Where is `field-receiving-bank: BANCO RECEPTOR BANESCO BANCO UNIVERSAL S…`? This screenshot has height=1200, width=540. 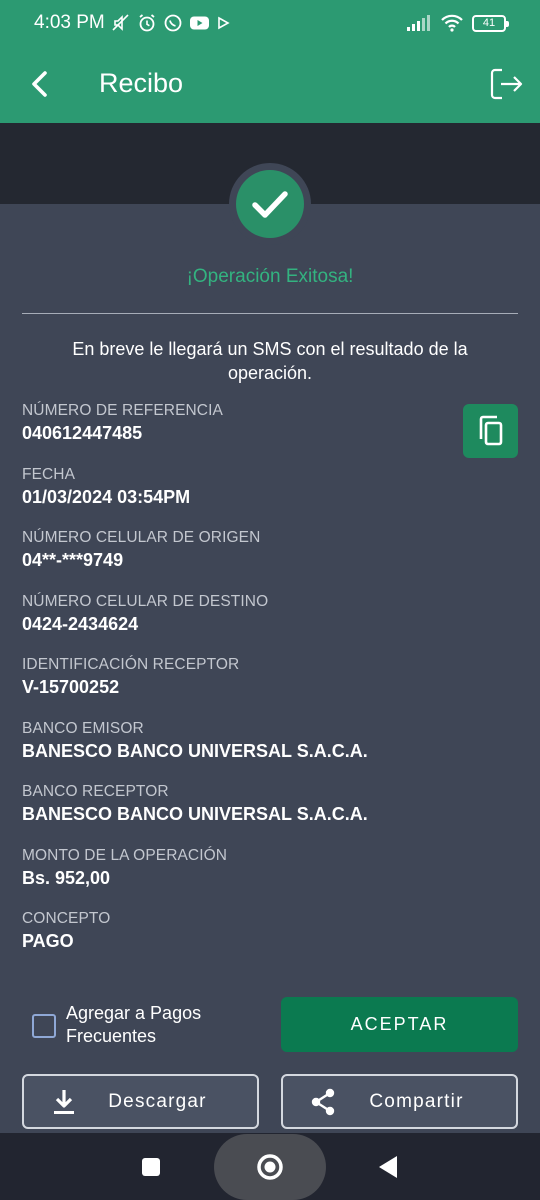 field-receiving-bank: BANCO RECEPTOR BANESCO BANCO UNIVERSAL S… is located at coordinates (237, 804).